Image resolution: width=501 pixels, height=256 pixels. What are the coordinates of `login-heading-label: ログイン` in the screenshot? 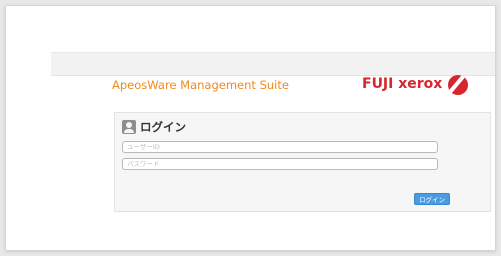 It's located at (163, 127).